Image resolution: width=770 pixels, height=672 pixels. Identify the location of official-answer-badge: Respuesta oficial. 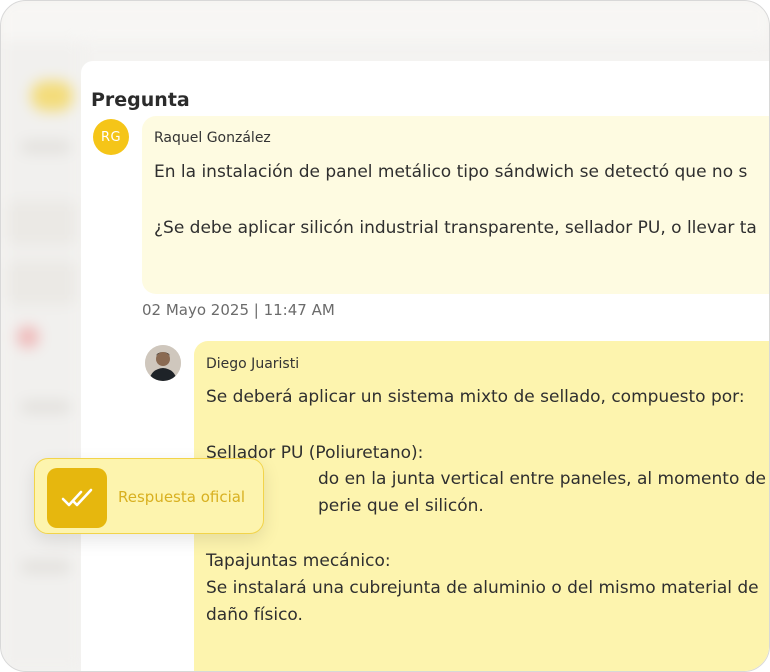
(149, 496).